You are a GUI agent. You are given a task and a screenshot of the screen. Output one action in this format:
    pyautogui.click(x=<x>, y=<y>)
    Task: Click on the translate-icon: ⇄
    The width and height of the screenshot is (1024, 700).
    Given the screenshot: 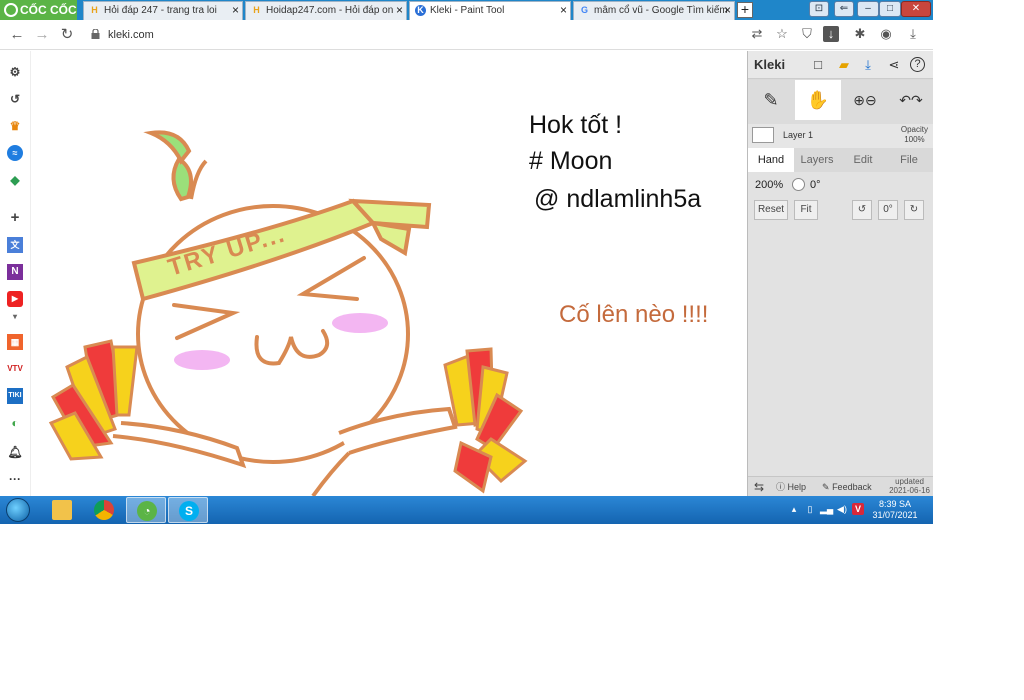 What is the action you would take?
    pyautogui.click(x=757, y=34)
    